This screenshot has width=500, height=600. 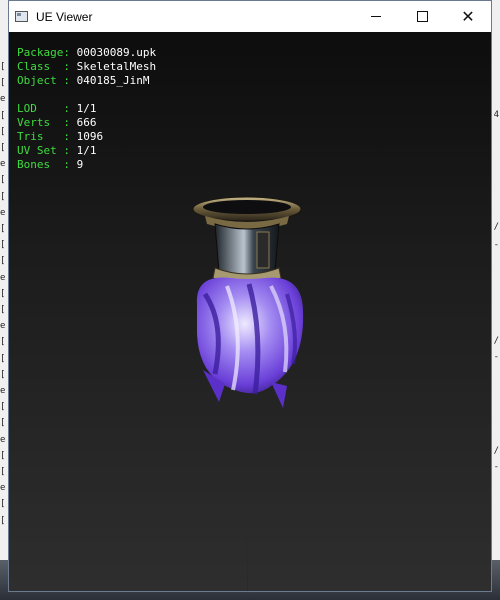 I want to click on info-key: Tris :, so click(x=47, y=136).